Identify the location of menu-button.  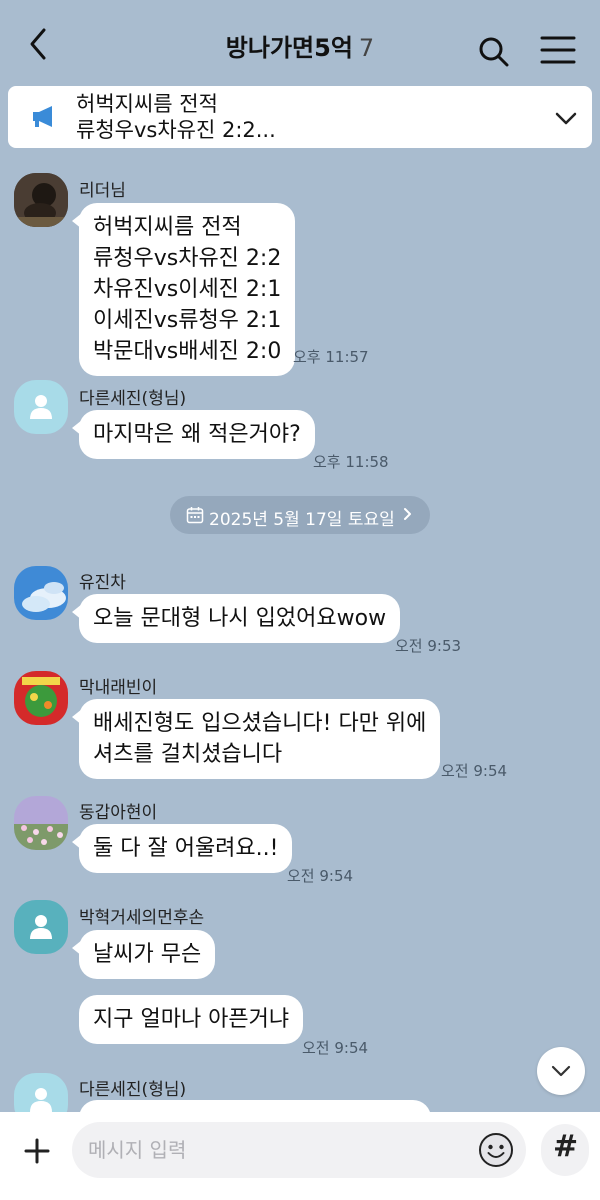
(558, 50).